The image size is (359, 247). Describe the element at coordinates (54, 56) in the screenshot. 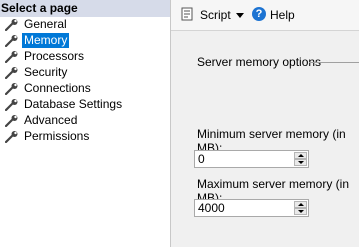

I see `page-item-label: Processors` at that location.